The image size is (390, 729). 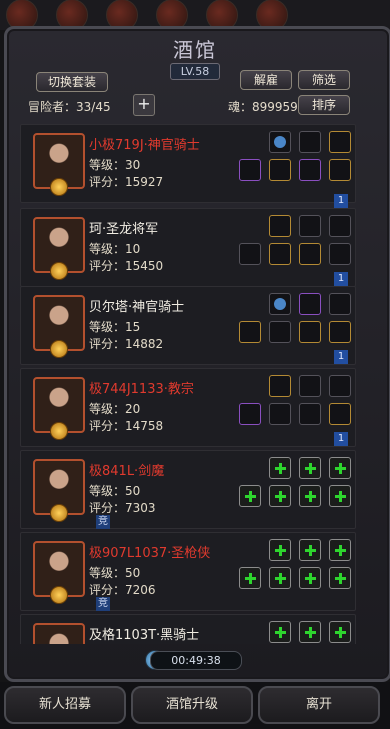 What do you see at coordinates (280, 414) in the screenshot?
I see `robe-icon` at bounding box center [280, 414].